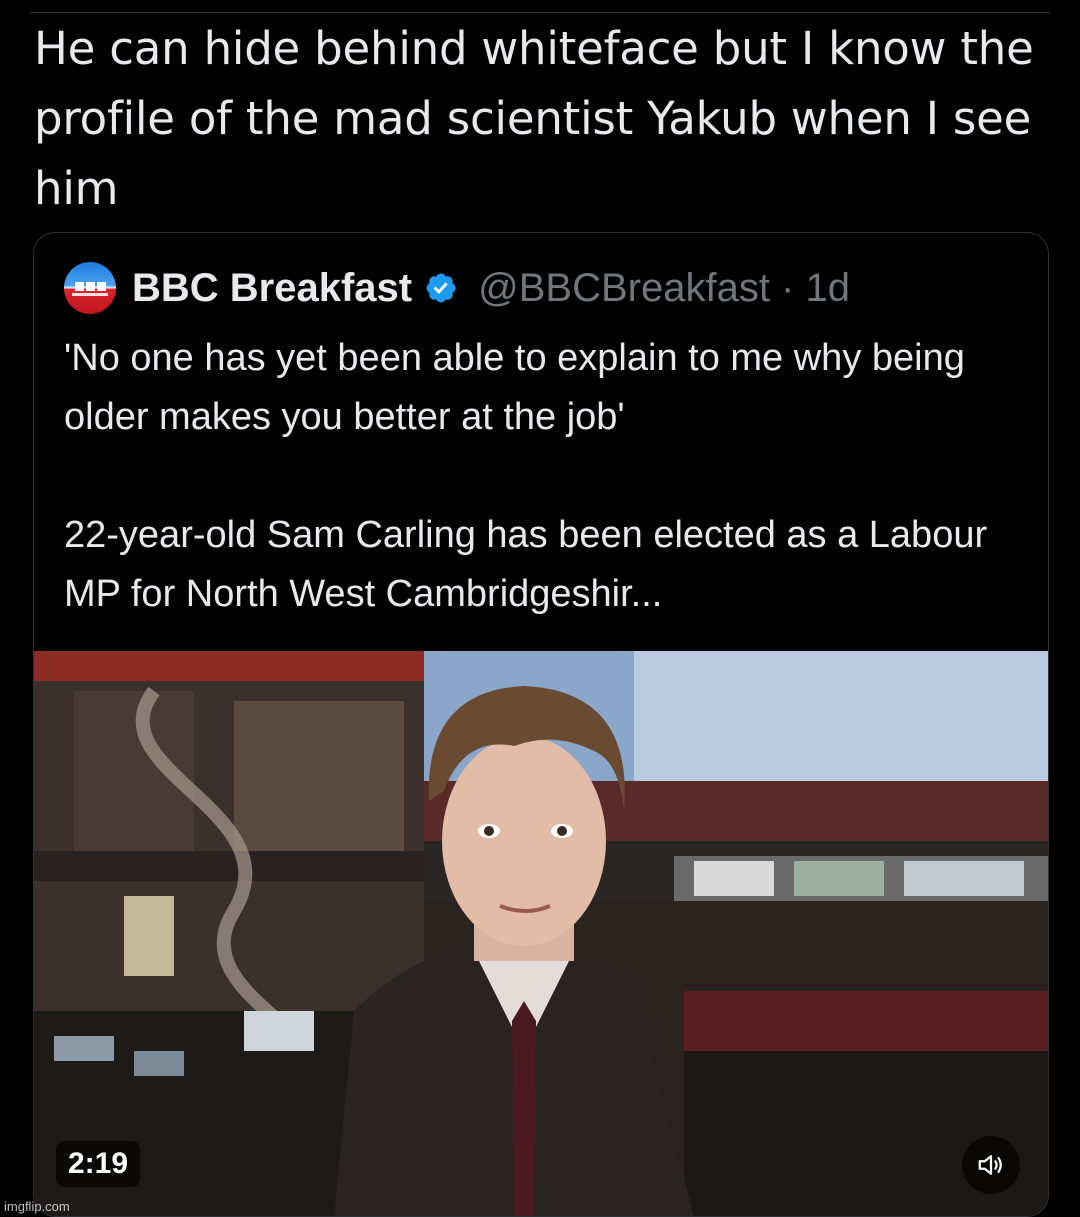 The height and width of the screenshot is (1217, 1080). Describe the element at coordinates (90, 288) in the screenshot. I see `bbc-breakfast-avatar` at that location.